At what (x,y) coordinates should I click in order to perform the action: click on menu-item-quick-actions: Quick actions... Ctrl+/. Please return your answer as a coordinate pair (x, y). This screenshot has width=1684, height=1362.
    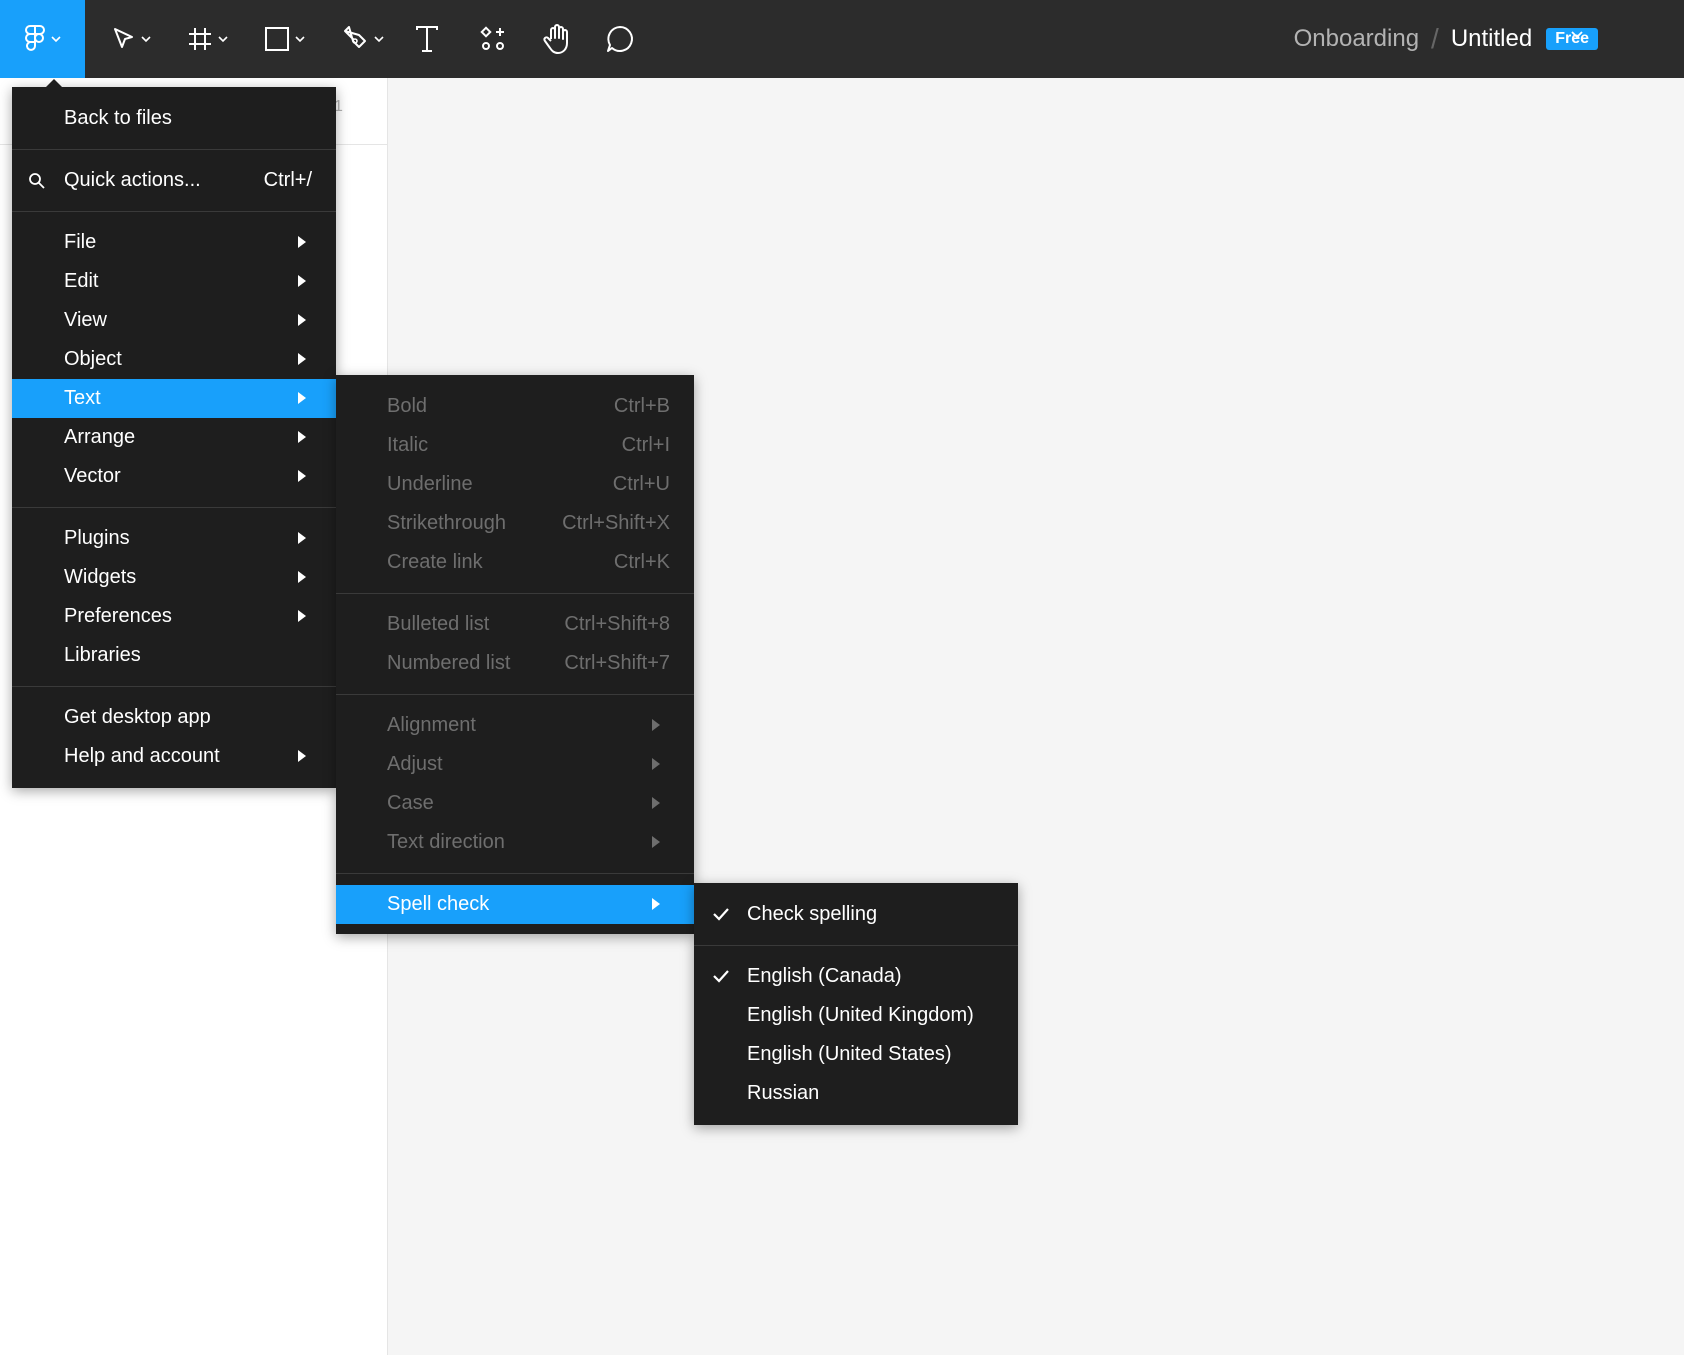
    Looking at the image, I should click on (174, 180).